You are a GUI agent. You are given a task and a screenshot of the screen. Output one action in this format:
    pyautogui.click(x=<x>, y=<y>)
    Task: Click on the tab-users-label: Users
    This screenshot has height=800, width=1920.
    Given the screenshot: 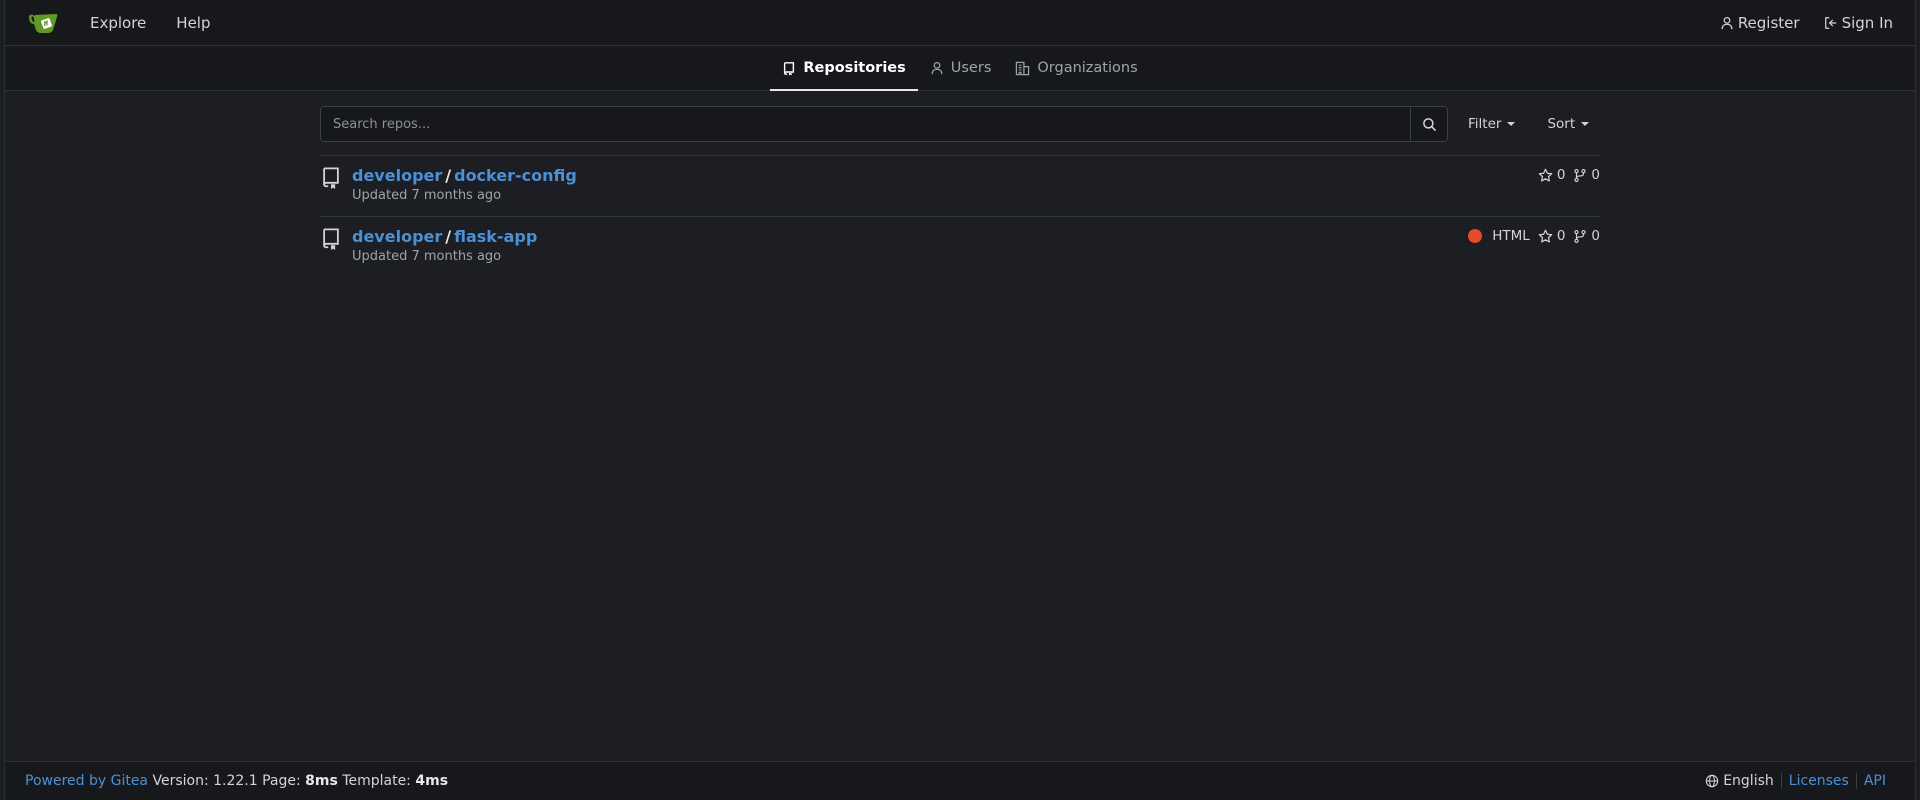 What is the action you would take?
    pyautogui.click(x=971, y=68)
    